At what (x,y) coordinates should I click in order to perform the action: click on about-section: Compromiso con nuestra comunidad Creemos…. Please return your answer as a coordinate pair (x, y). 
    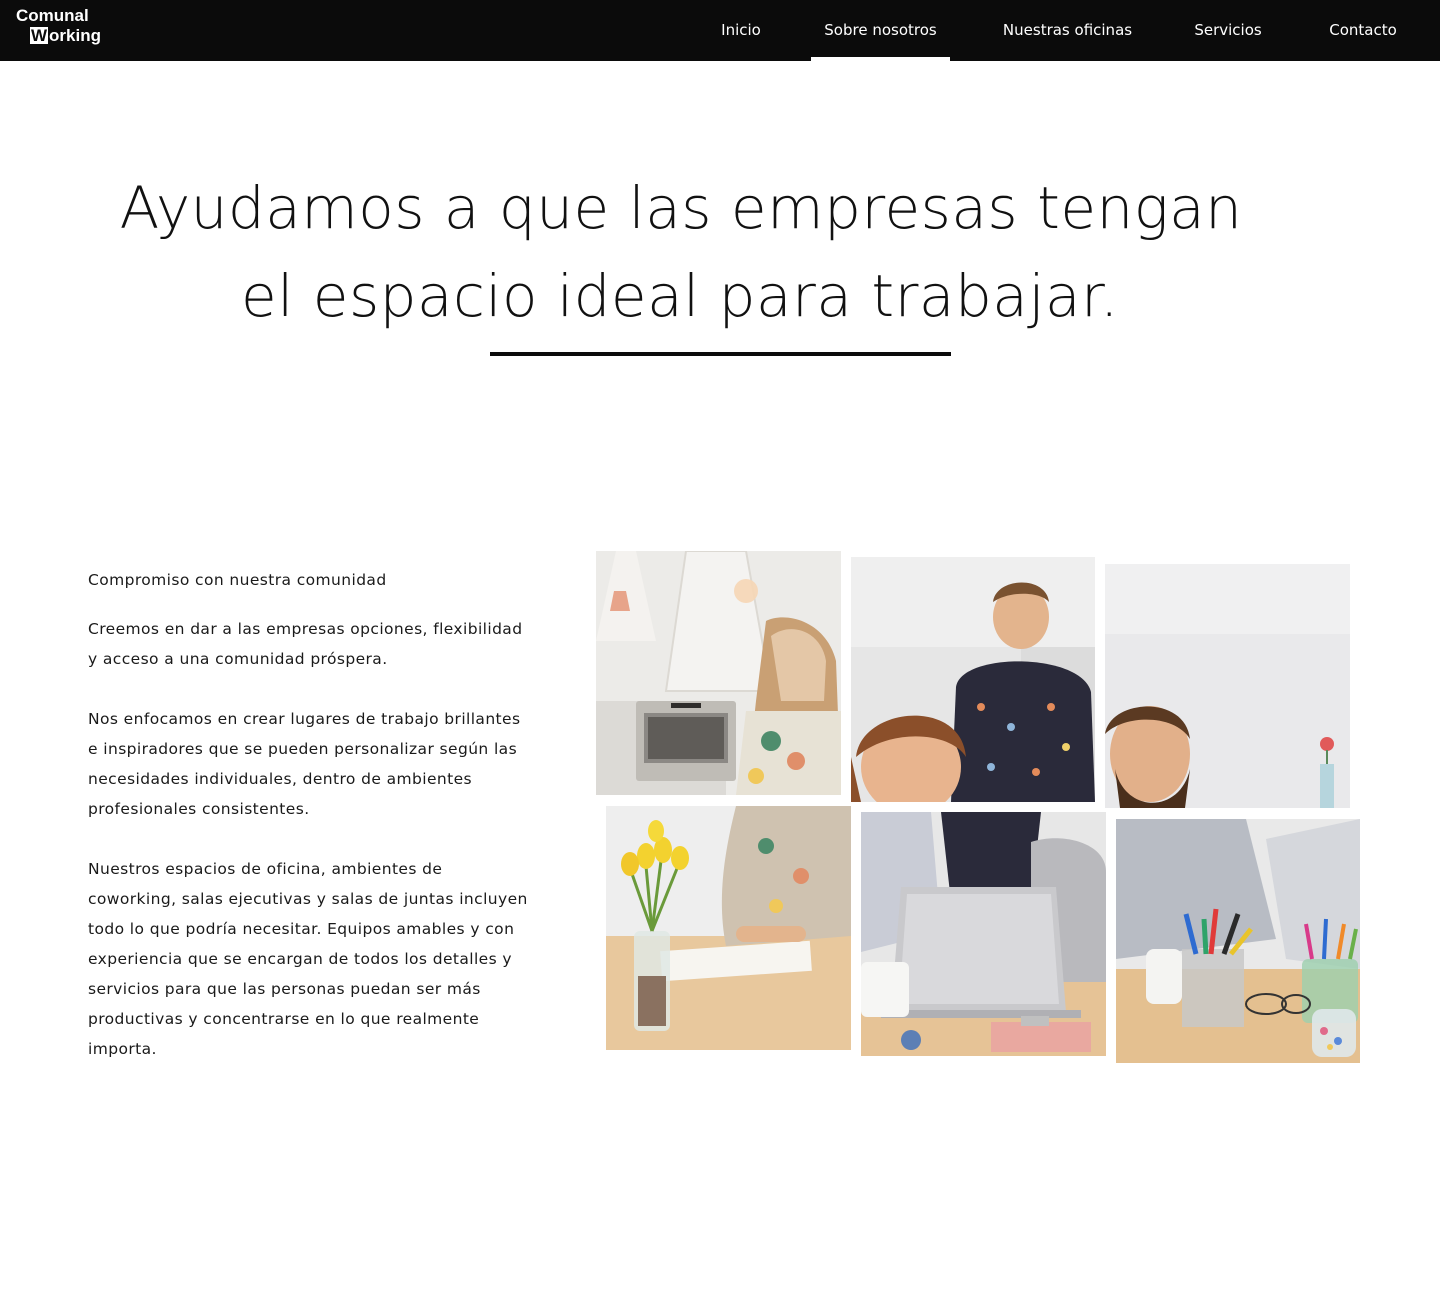
    Looking at the image, I should click on (308, 831).